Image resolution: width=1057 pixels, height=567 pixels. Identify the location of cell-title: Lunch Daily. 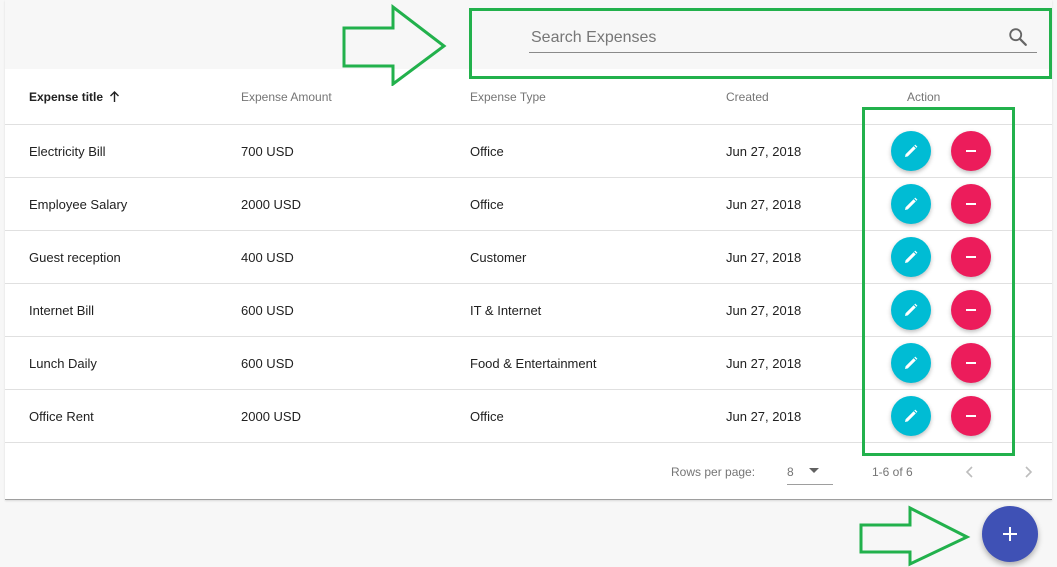
(63, 363).